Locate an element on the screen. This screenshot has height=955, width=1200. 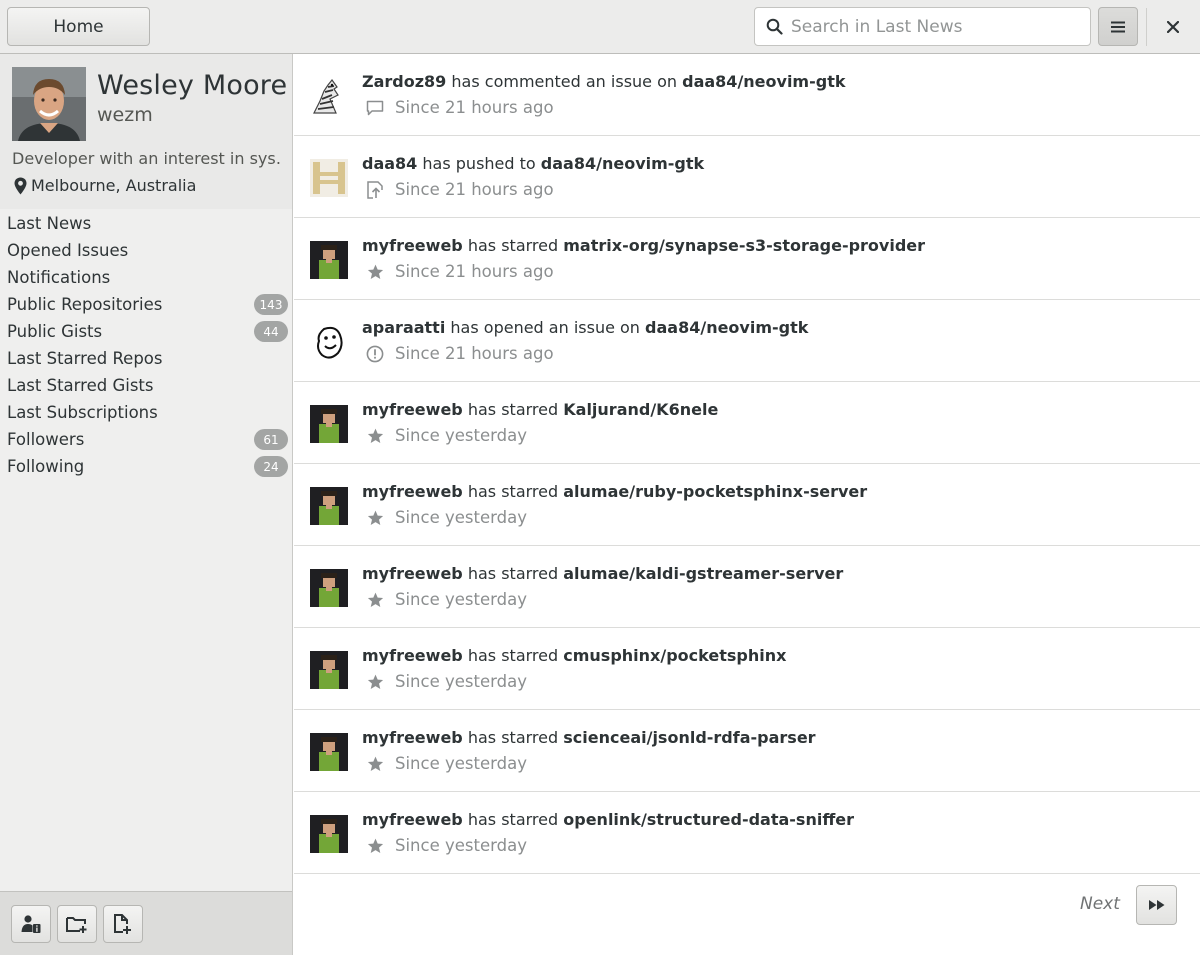
home-button: Home is located at coordinates (78, 26).